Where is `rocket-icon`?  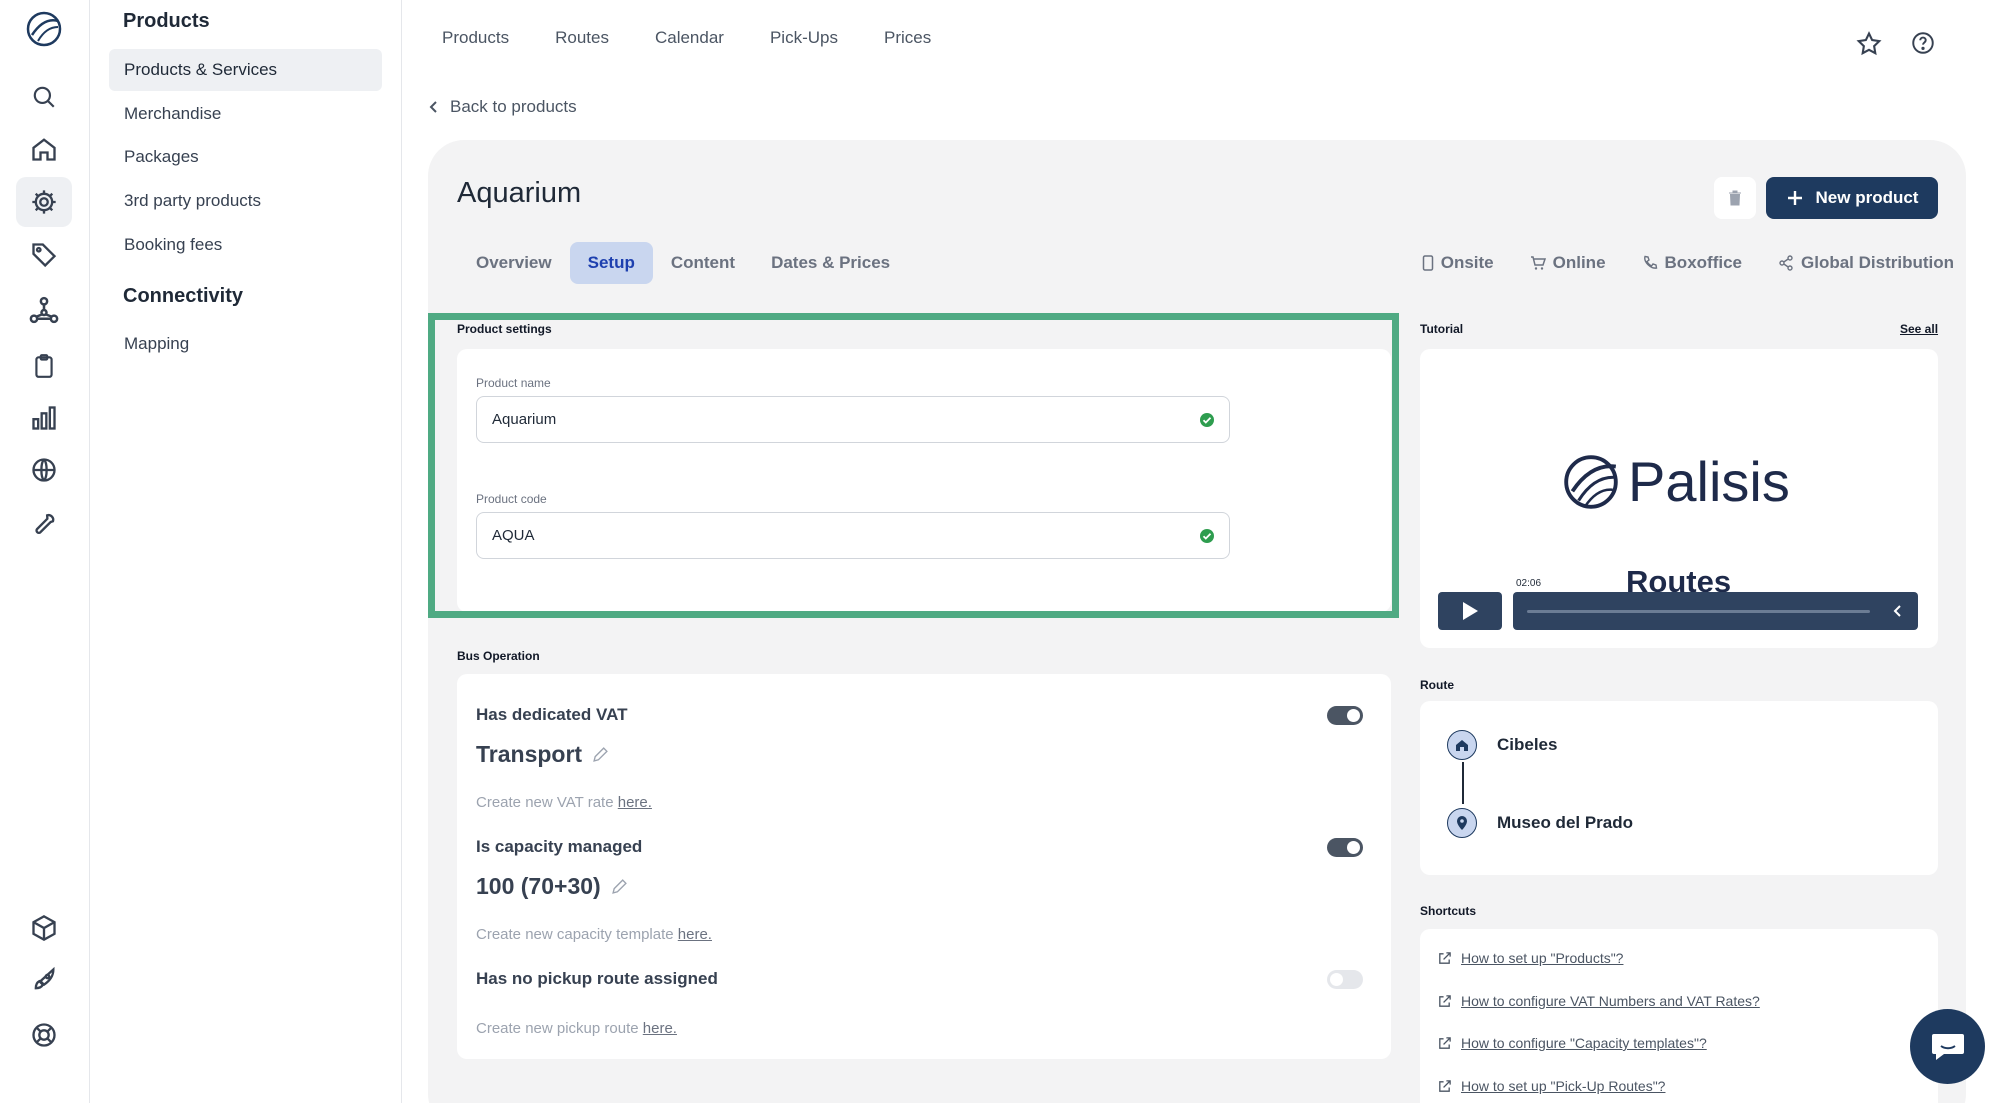
rocket-icon is located at coordinates (44, 980).